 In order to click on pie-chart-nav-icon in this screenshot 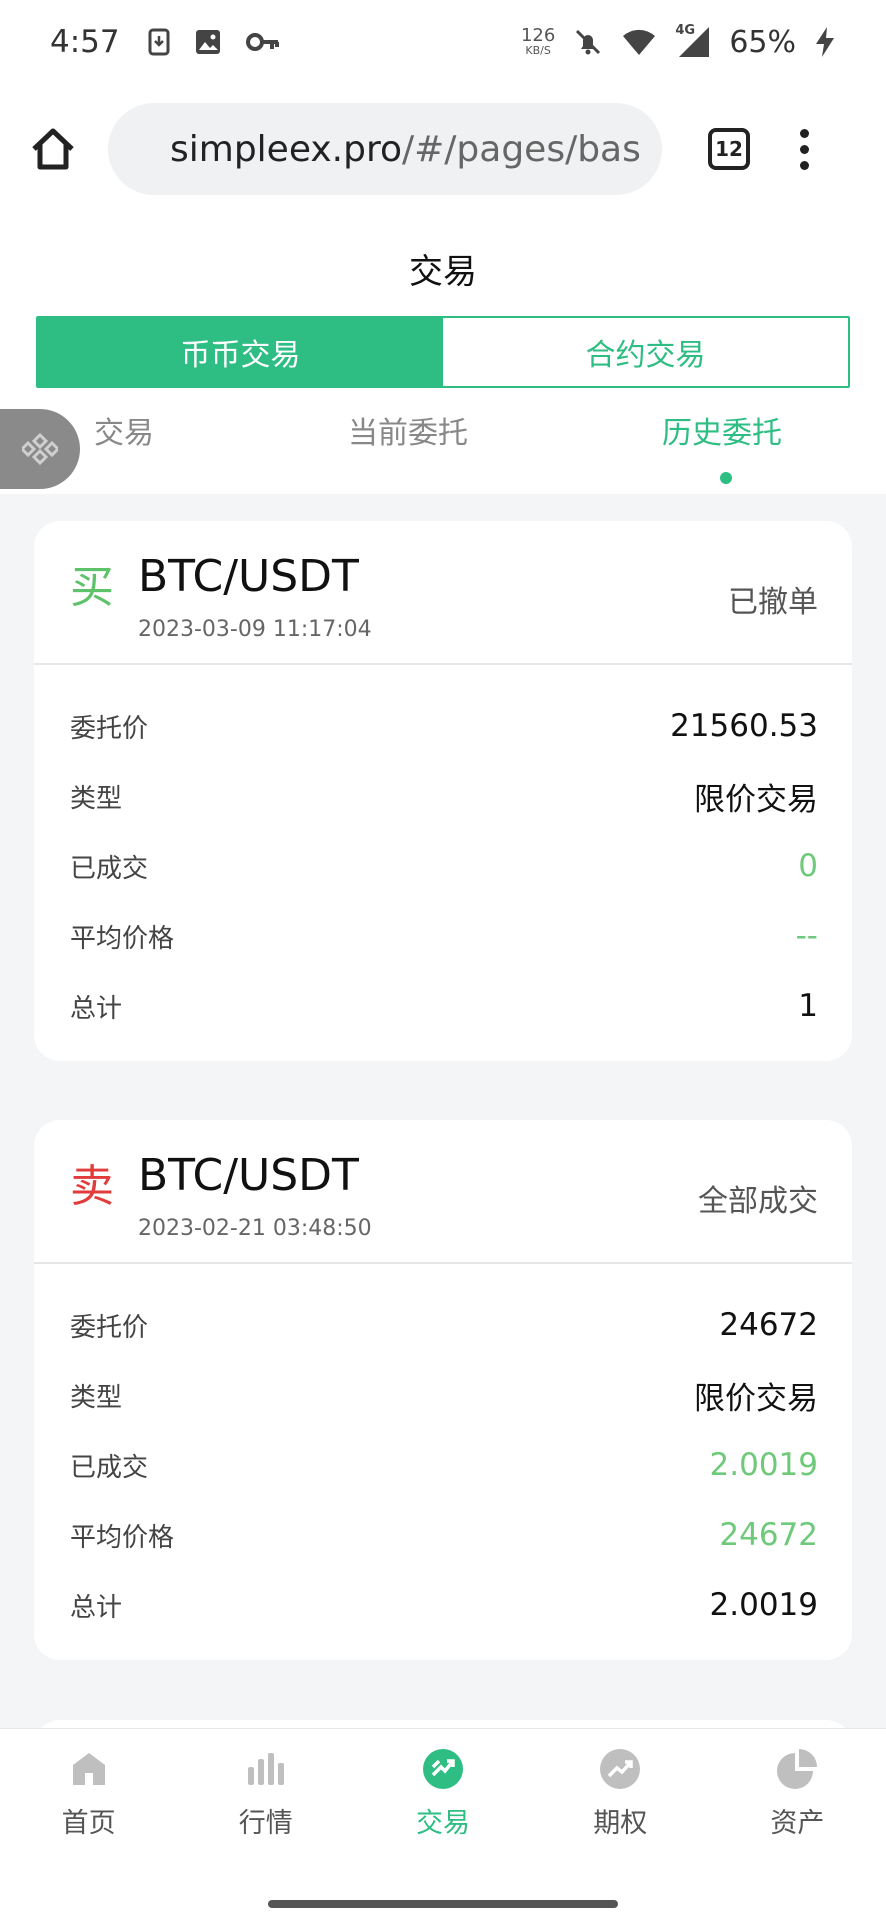, I will do `click(797, 1769)`.